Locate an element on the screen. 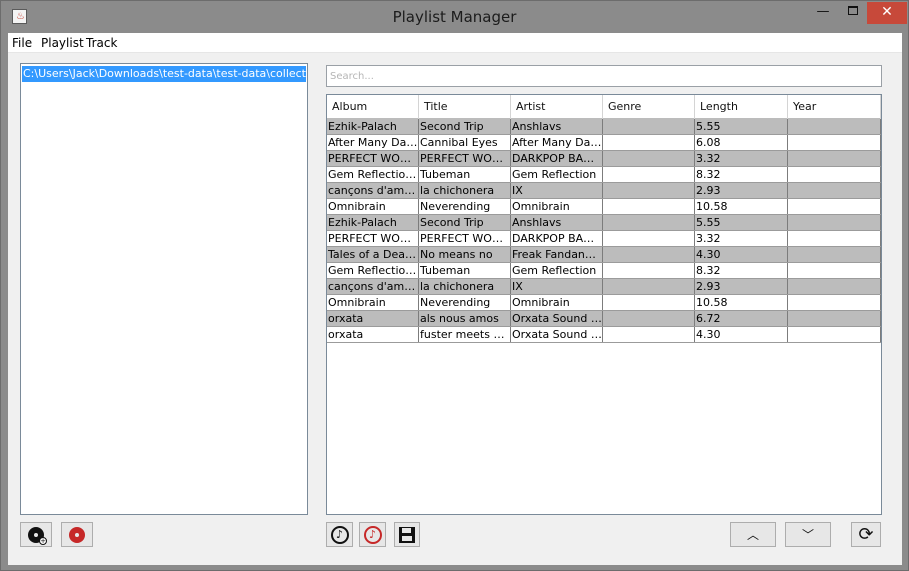 Image resolution: width=909 pixels, height=571 pixels. table-row: orxata als nous amos Orxata Sound S... 6.72 is located at coordinates (604, 319).